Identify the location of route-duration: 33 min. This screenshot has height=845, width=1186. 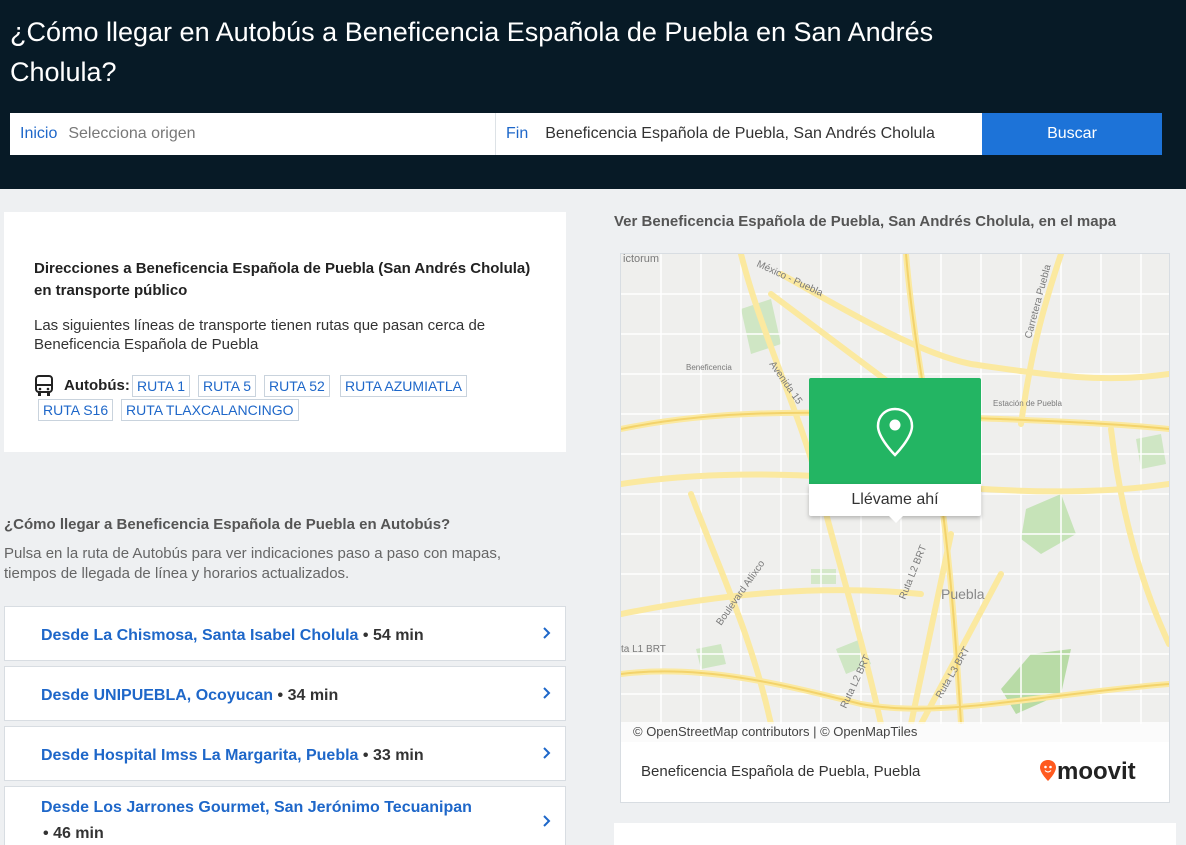
(398, 755).